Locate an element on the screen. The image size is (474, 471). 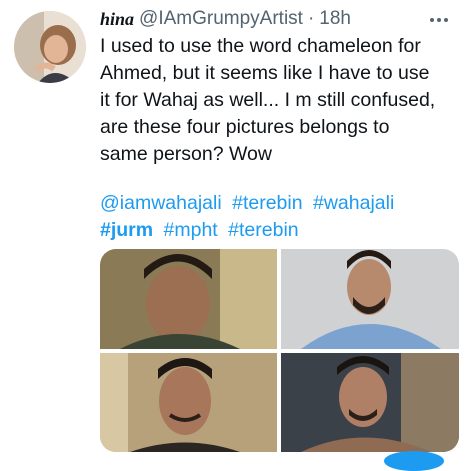
mention-link: @iamwahajali is located at coordinates (161, 203).